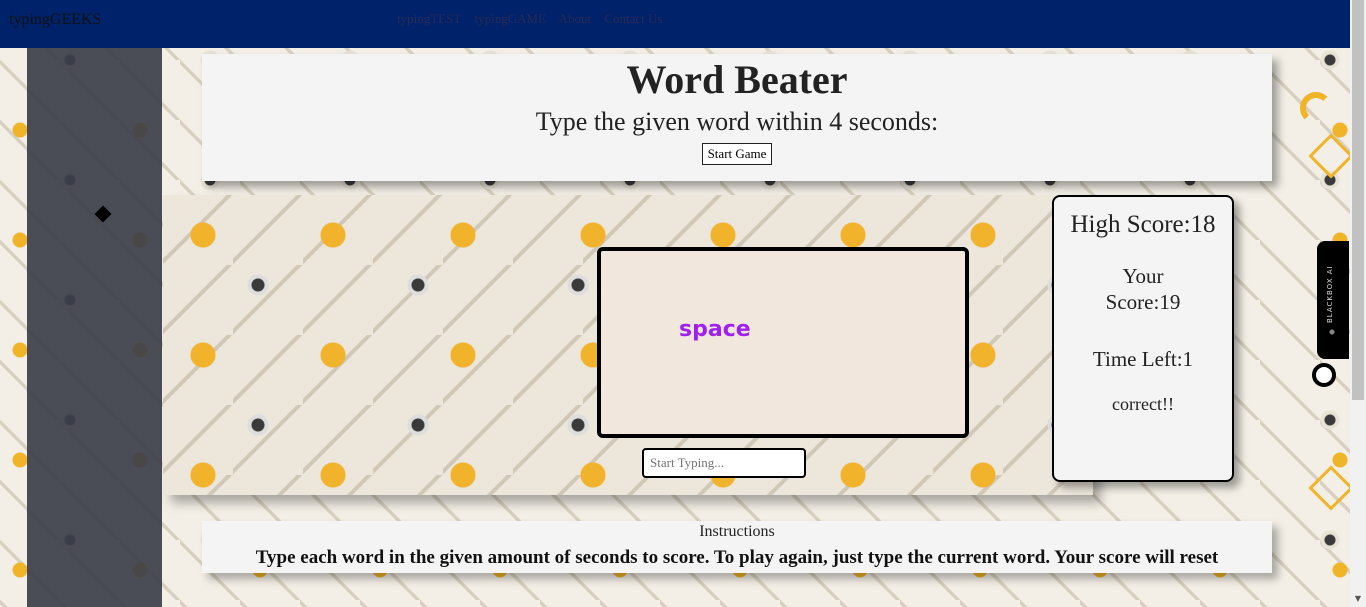 Image resolution: width=1366 pixels, height=607 pixels. Describe the element at coordinates (511, 18) in the screenshot. I see `nav-link-typing-game: typingGAME` at that location.